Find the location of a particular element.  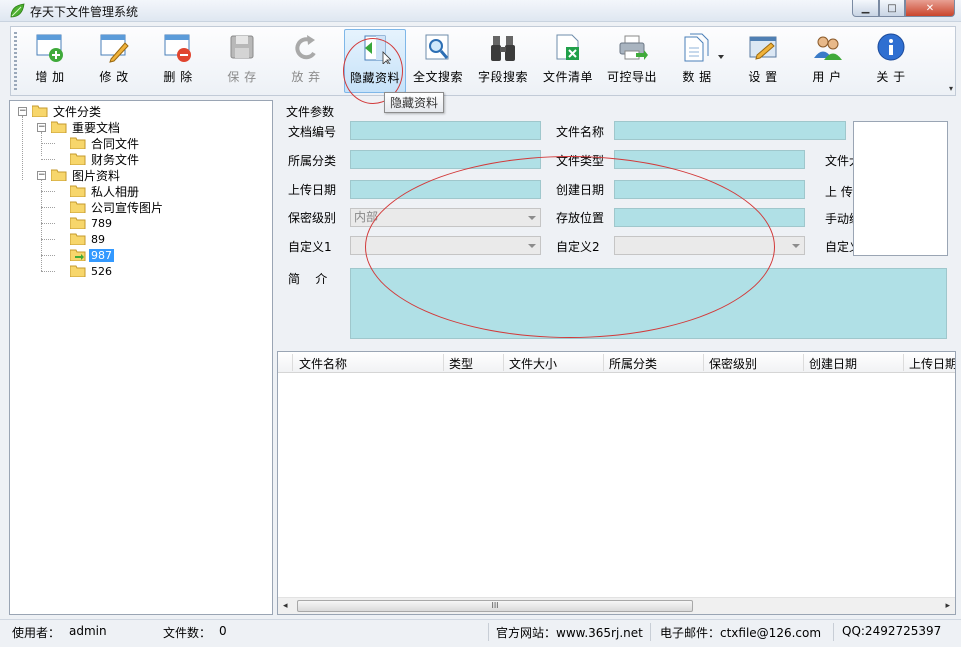

scroll-right-icon: ▸ is located at coordinates (947, 606).